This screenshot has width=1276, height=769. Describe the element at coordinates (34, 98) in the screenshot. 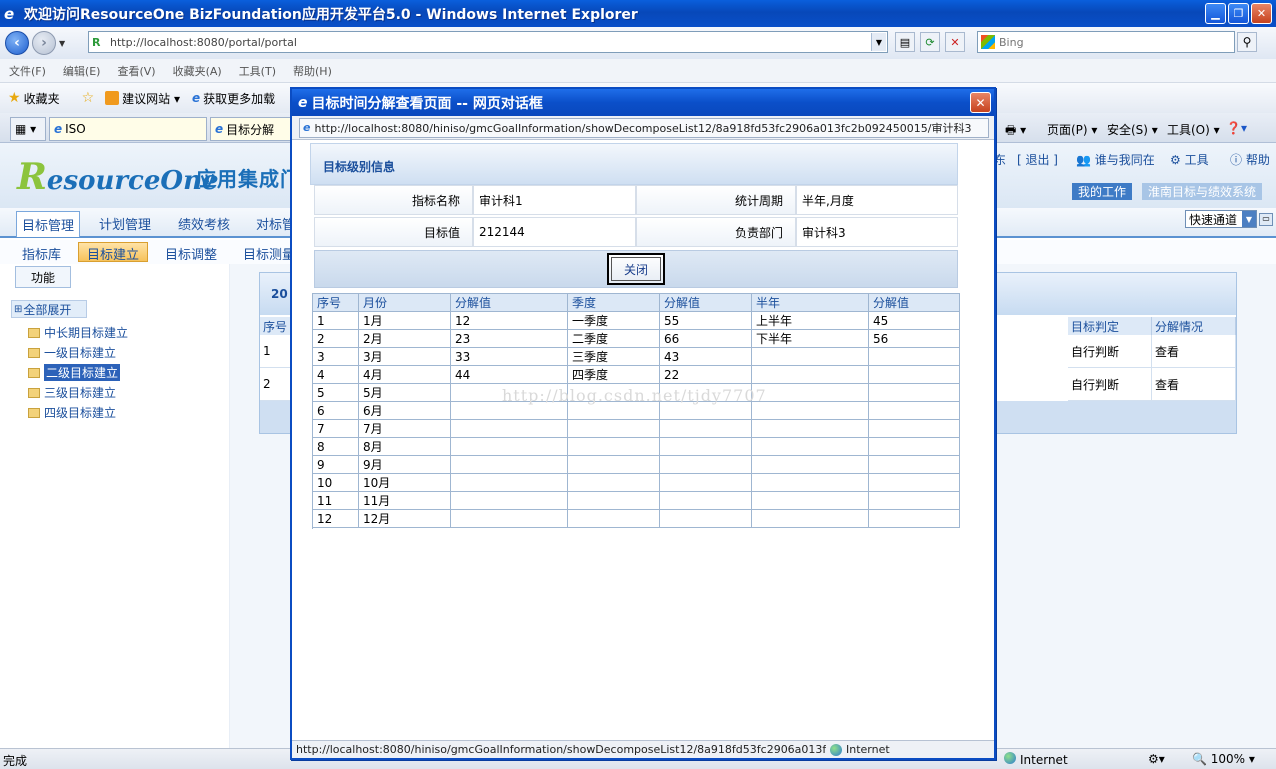

I see `favorites-button: ★ 收藏夹` at that location.